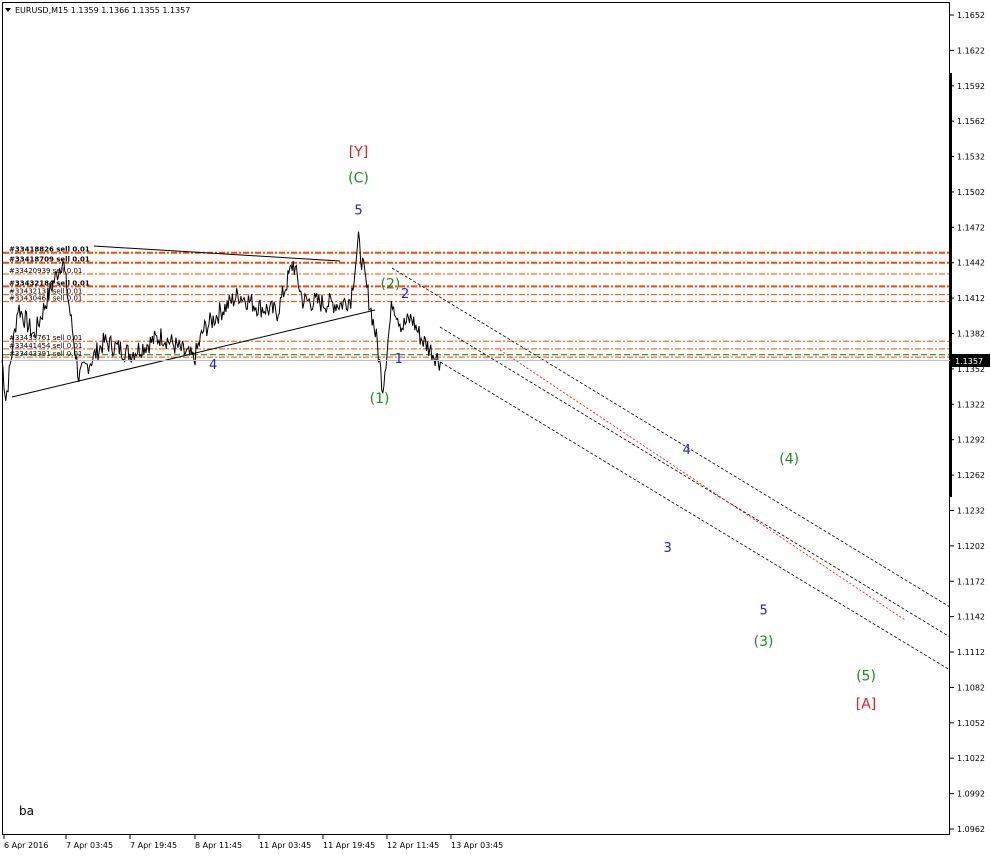 The height and width of the screenshot is (856, 991). What do you see at coordinates (971, 546) in the screenshot?
I see `y-tick-label: 1.1202` at bounding box center [971, 546].